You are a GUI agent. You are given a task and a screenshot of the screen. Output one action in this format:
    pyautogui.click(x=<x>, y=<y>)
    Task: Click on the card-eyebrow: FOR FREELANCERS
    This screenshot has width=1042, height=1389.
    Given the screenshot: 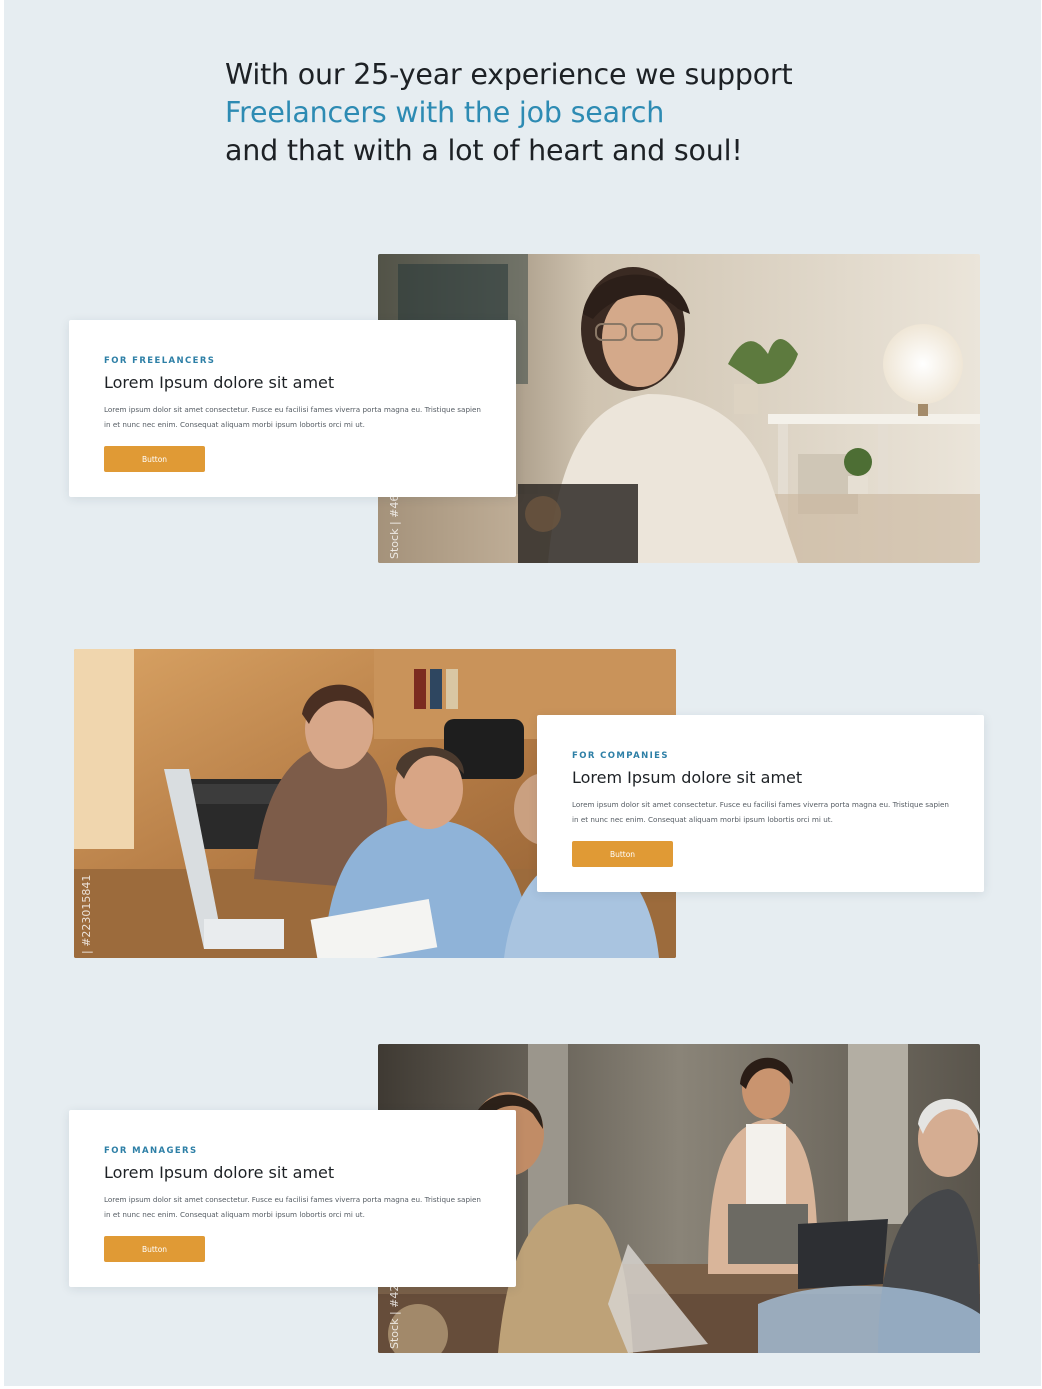 What is the action you would take?
    pyautogui.click(x=160, y=361)
    